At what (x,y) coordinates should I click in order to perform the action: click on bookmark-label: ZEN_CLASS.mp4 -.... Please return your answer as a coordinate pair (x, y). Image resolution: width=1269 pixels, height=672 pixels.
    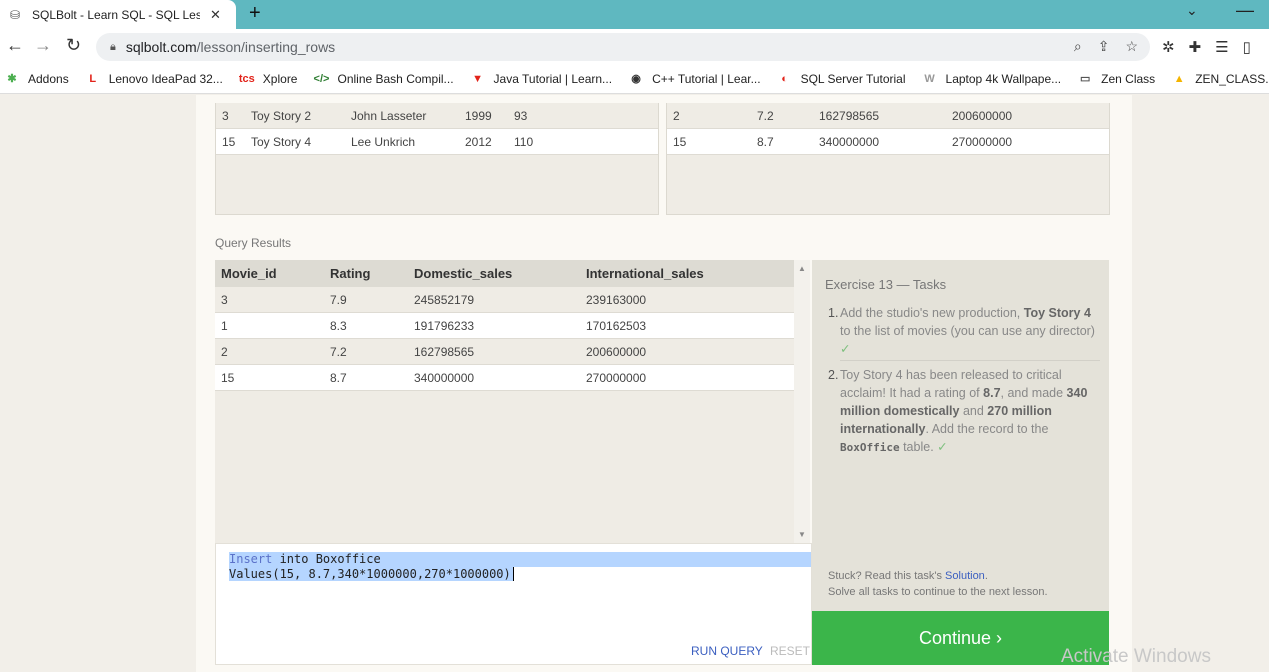
    Looking at the image, I should click on (1232, 78).